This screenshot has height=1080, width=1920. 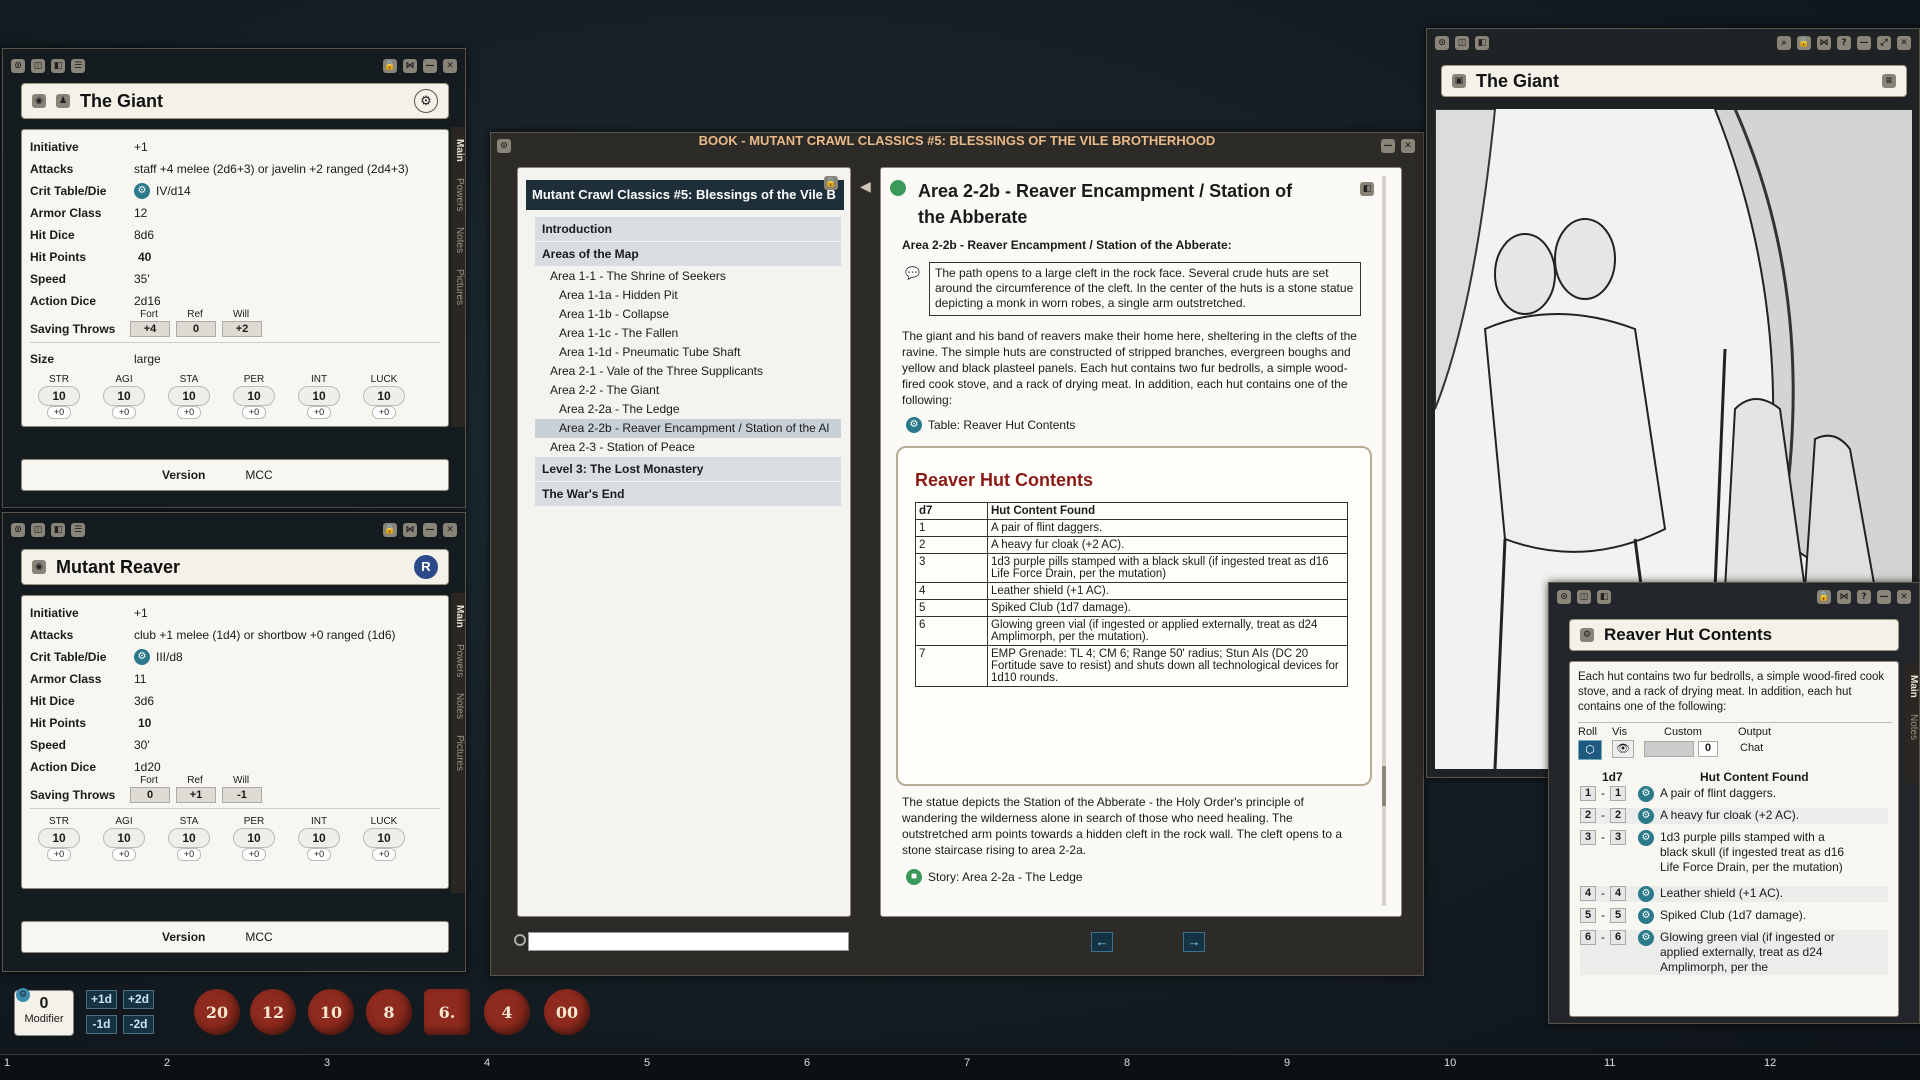 What do you see at coordinates (1734, 894) in the screenshot?
I see `hut-row: 4-4 ⚙ Leather shield (+1 AC).` at bounding box center [1734, 894].